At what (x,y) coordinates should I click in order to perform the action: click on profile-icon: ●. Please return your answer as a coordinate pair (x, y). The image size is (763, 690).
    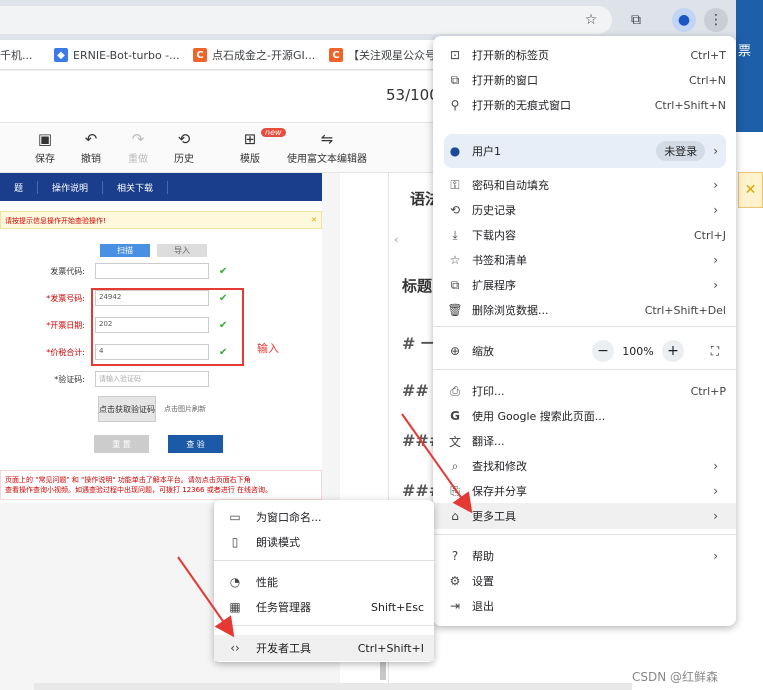
    Looking at the image, I should click on (684, 20).